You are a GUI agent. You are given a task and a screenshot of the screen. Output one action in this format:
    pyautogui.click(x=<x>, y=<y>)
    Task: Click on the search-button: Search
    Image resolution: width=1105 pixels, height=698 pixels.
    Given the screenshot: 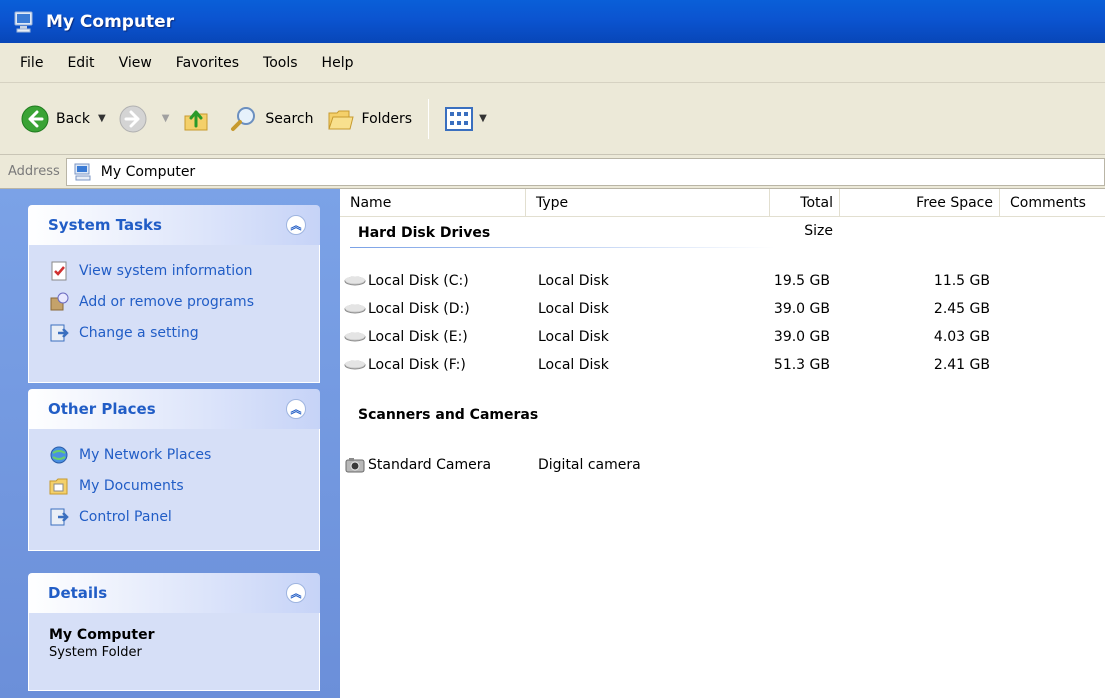 What is the action you would take?
    pyautogui.click(x=271, y=119)
    